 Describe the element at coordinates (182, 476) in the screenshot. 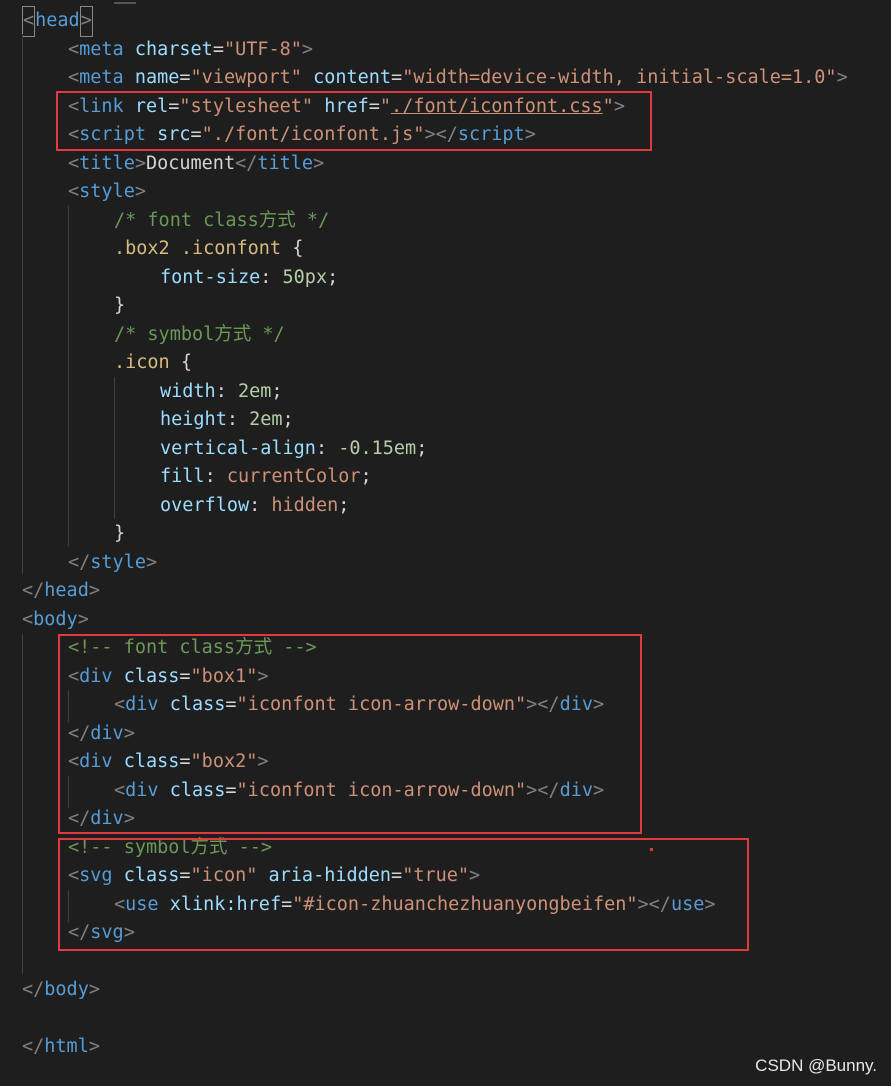

I see `code-token: fill` at that location.